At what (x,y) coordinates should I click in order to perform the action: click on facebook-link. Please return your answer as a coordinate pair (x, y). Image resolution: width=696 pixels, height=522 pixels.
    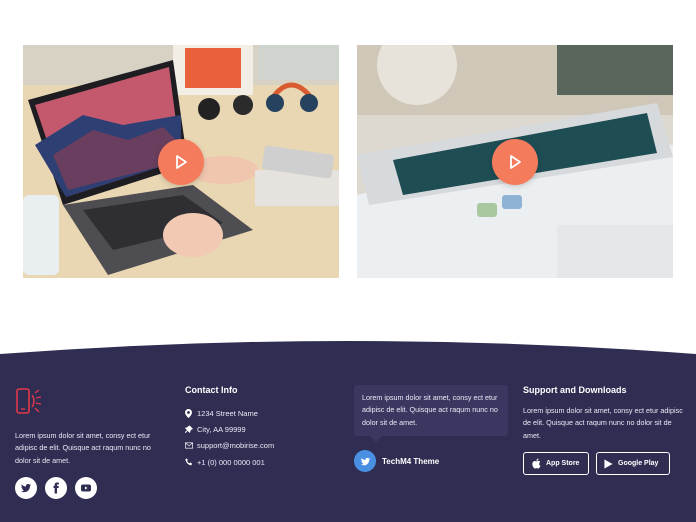
    Looking at the image, I should click on (56, 488).